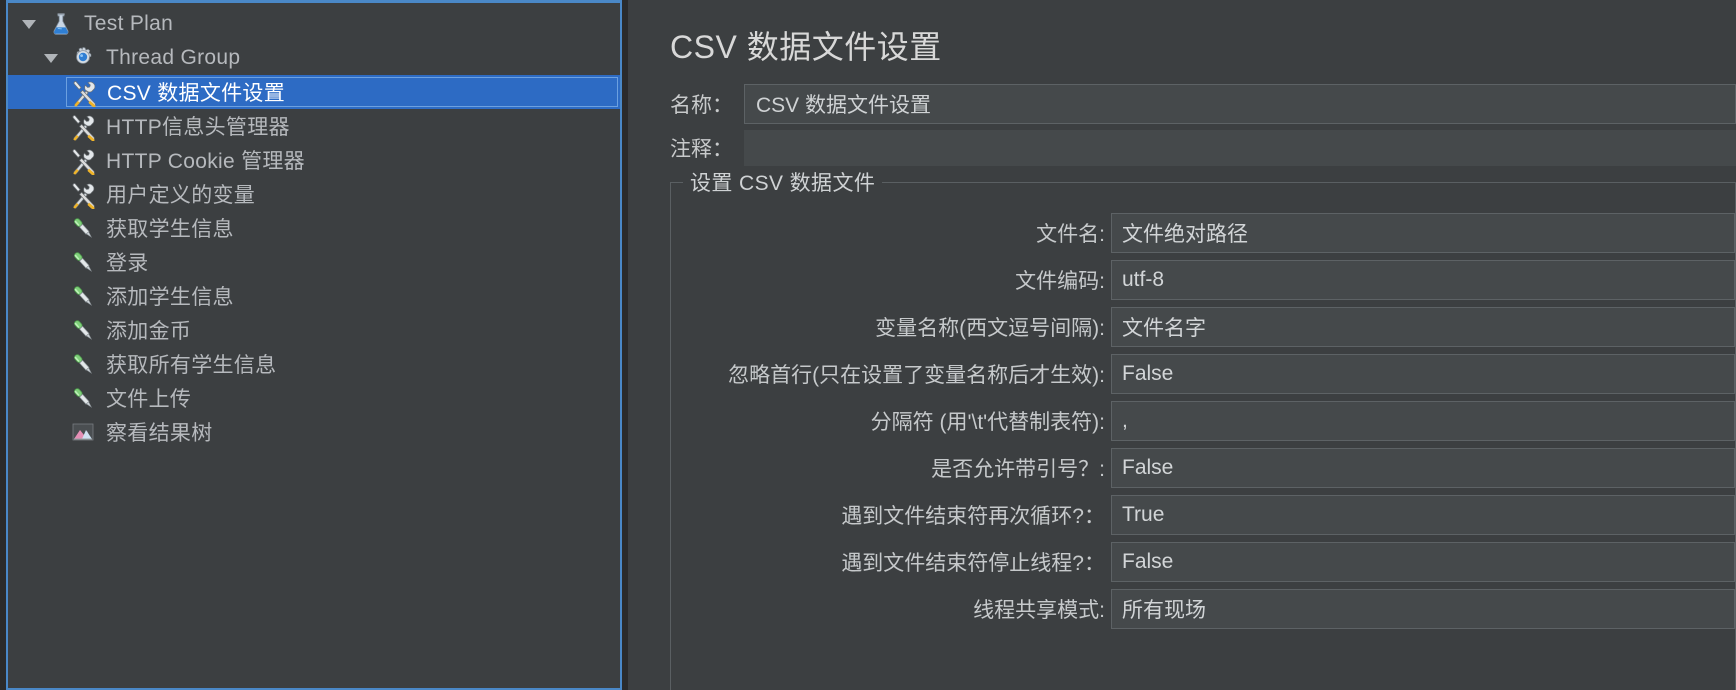 Image resolution: width=1736 pixels, height=690 pixels. Describe the element at coordinates (181, 195) in the screenshot. I see `tree-node-label: 用户定义的变量` at that location.